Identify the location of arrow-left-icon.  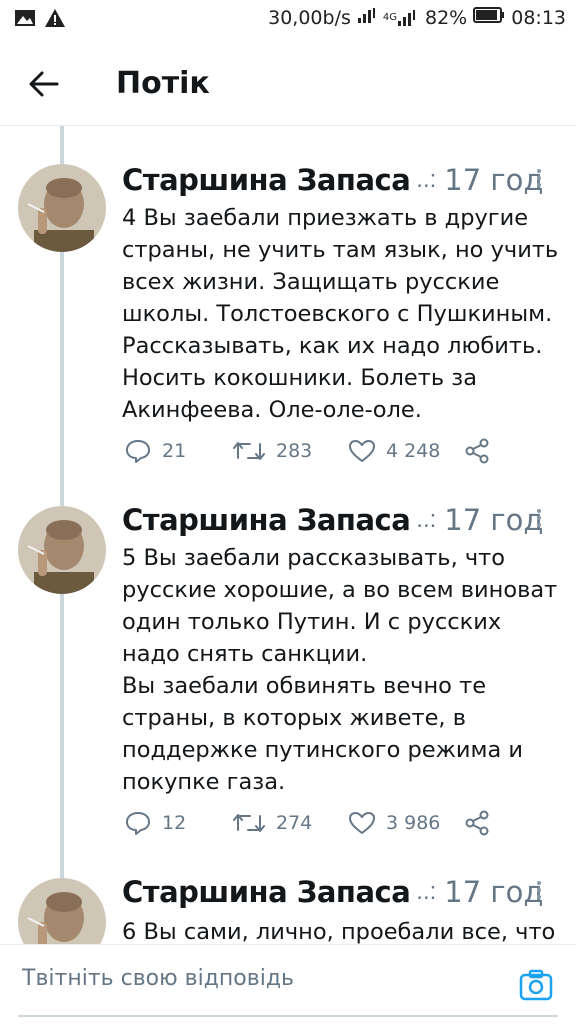
(44, 84).